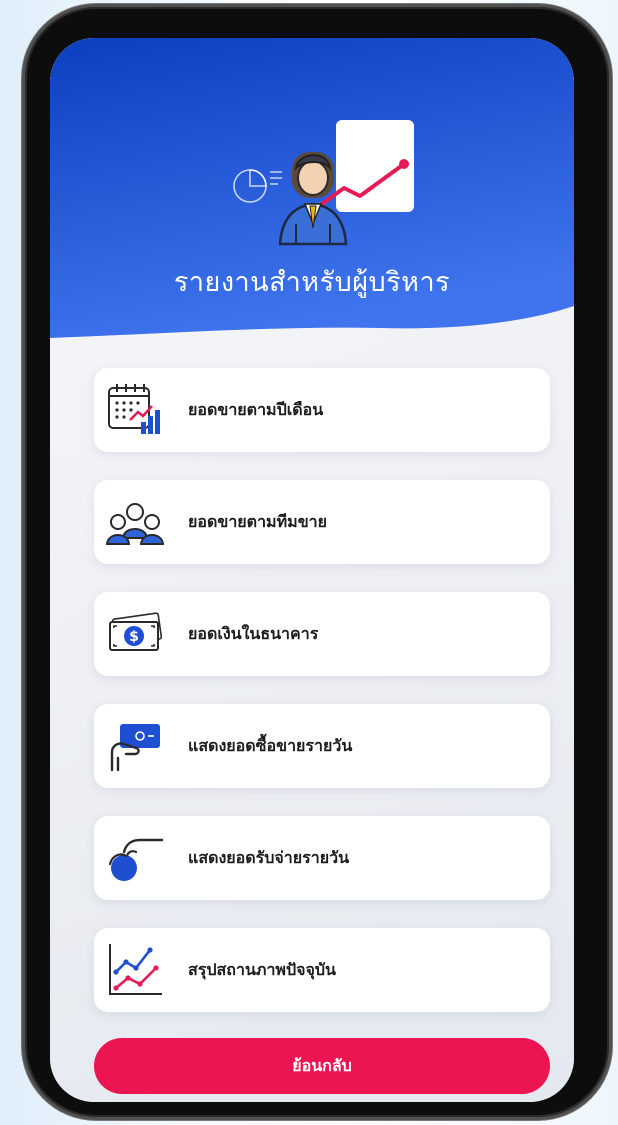 The image size is (618, 1125). I want to click on sales-team-icon, so click(135, 524).